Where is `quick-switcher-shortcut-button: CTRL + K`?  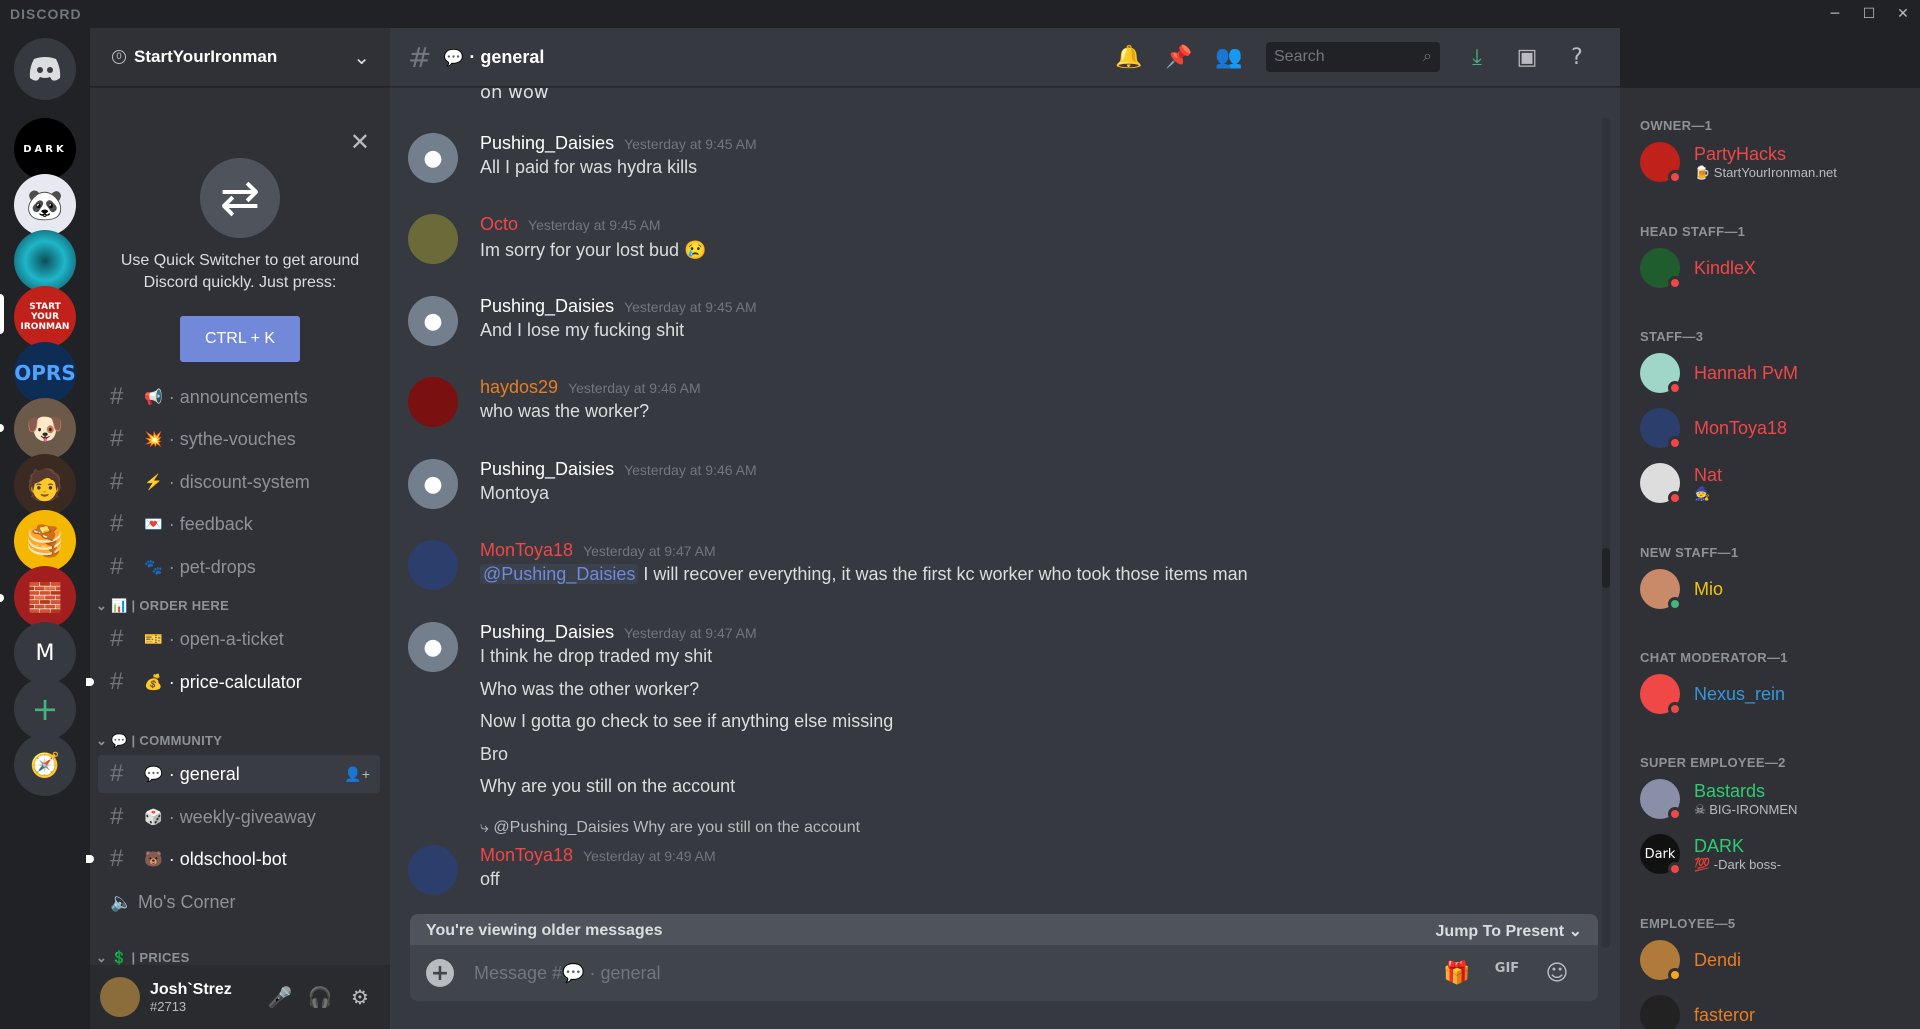 quick-switcher-shortcut-button: CTRL + K is located at coordinates (240, 339).